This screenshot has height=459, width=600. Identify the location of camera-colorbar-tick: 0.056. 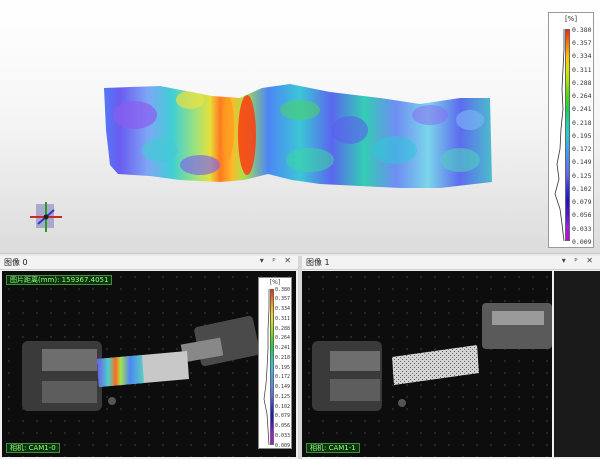
(283, 426).